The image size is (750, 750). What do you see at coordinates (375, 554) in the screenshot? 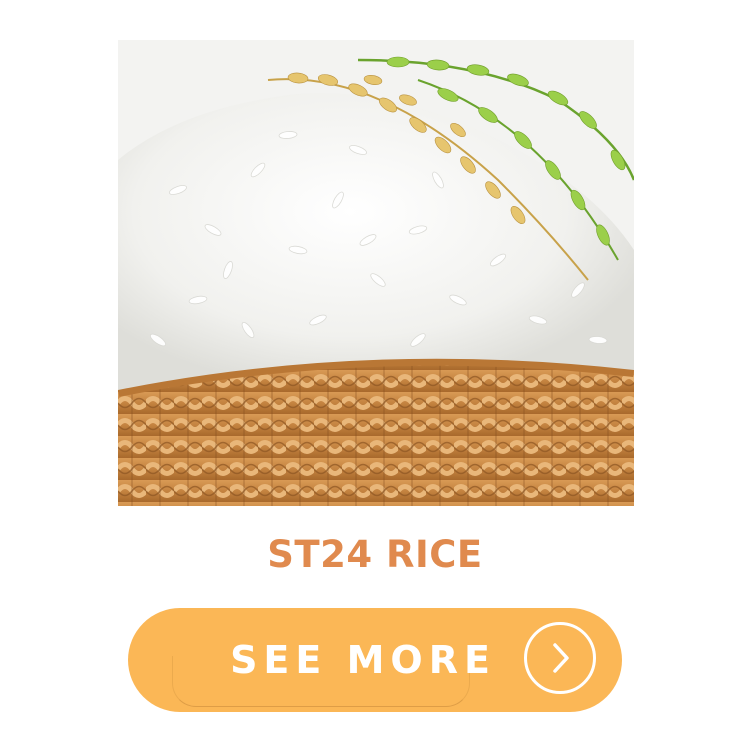
I see `product-title: ST24 RICE` at bounding box center [375, 554].